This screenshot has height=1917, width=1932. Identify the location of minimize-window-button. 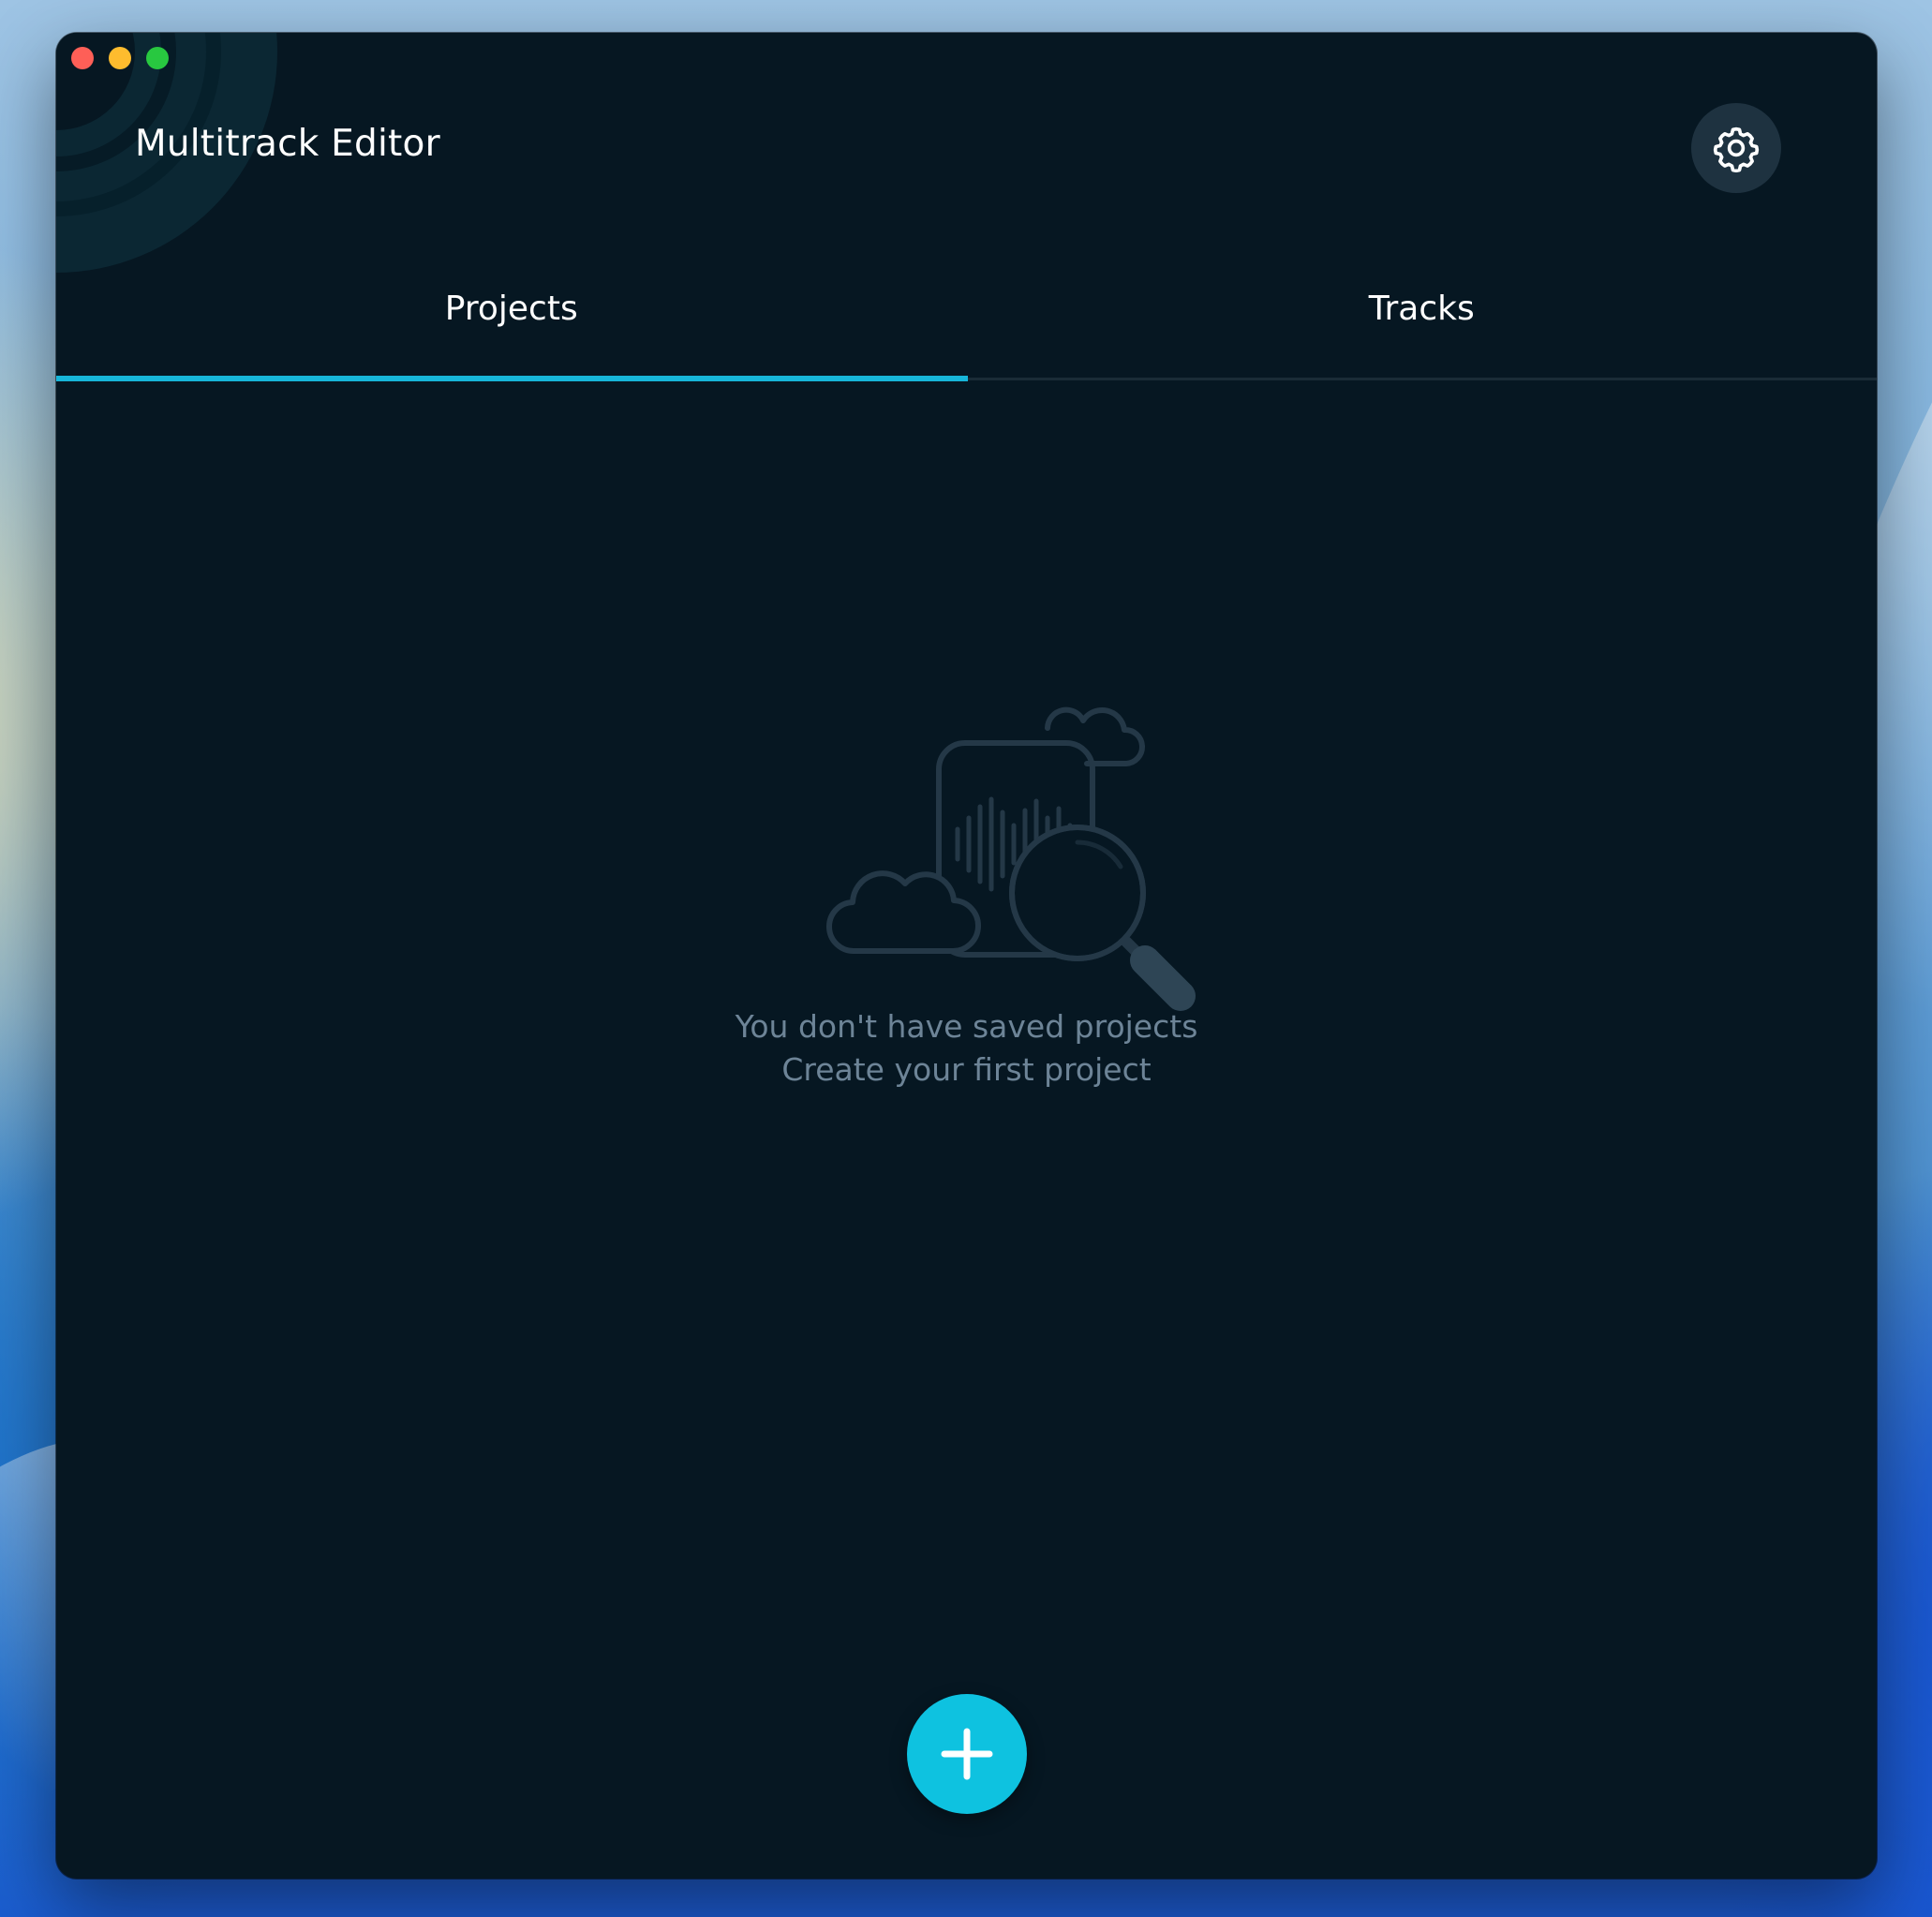
(120, 58).